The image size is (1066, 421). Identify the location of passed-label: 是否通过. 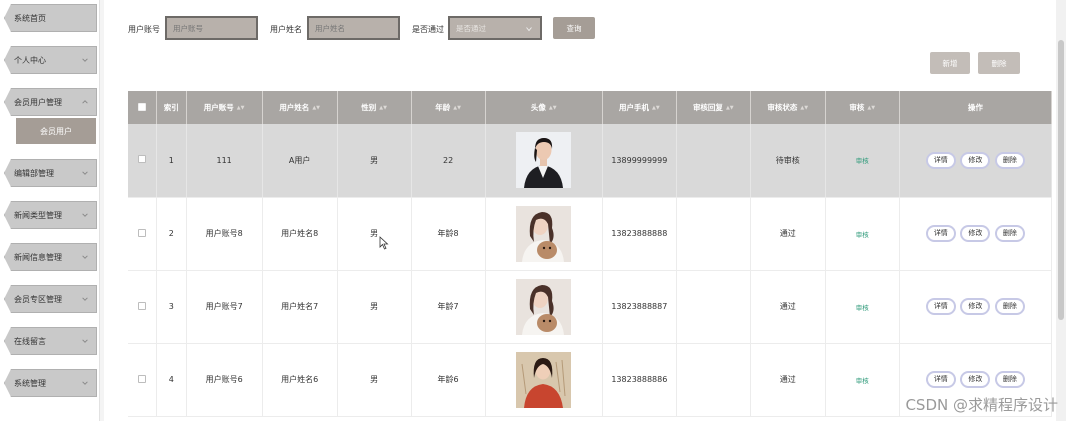
(428, 29).